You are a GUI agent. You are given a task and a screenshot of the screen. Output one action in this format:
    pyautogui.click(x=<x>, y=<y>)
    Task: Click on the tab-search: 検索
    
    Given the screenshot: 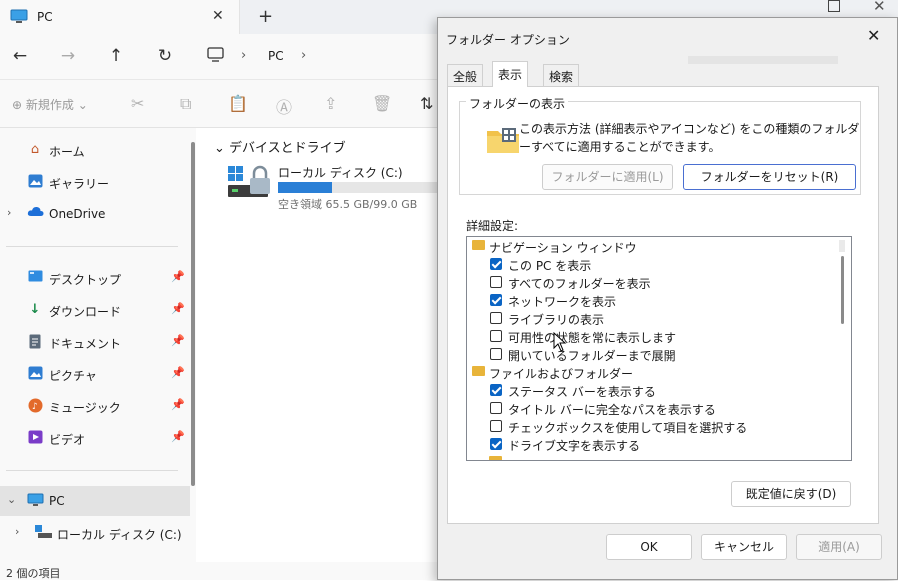 What is the action you would take?
    pyautogui.click(x=561, y=75)
    